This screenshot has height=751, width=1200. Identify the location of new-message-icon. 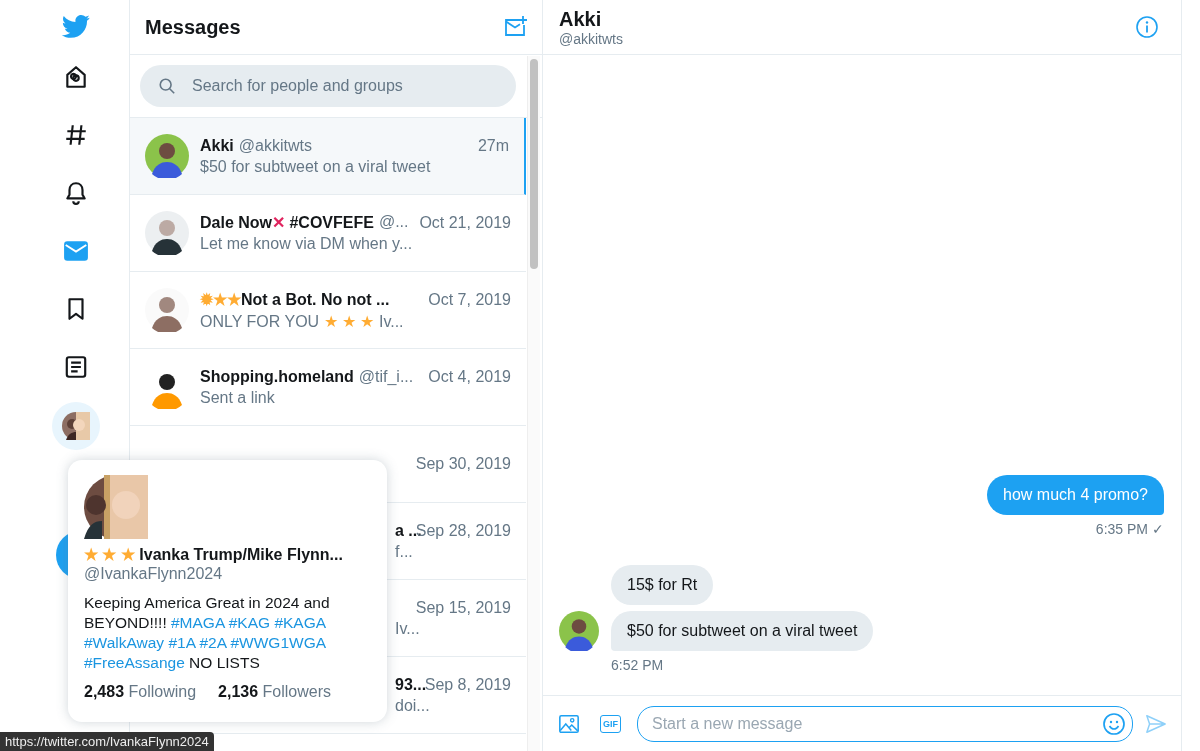
(515, 27).